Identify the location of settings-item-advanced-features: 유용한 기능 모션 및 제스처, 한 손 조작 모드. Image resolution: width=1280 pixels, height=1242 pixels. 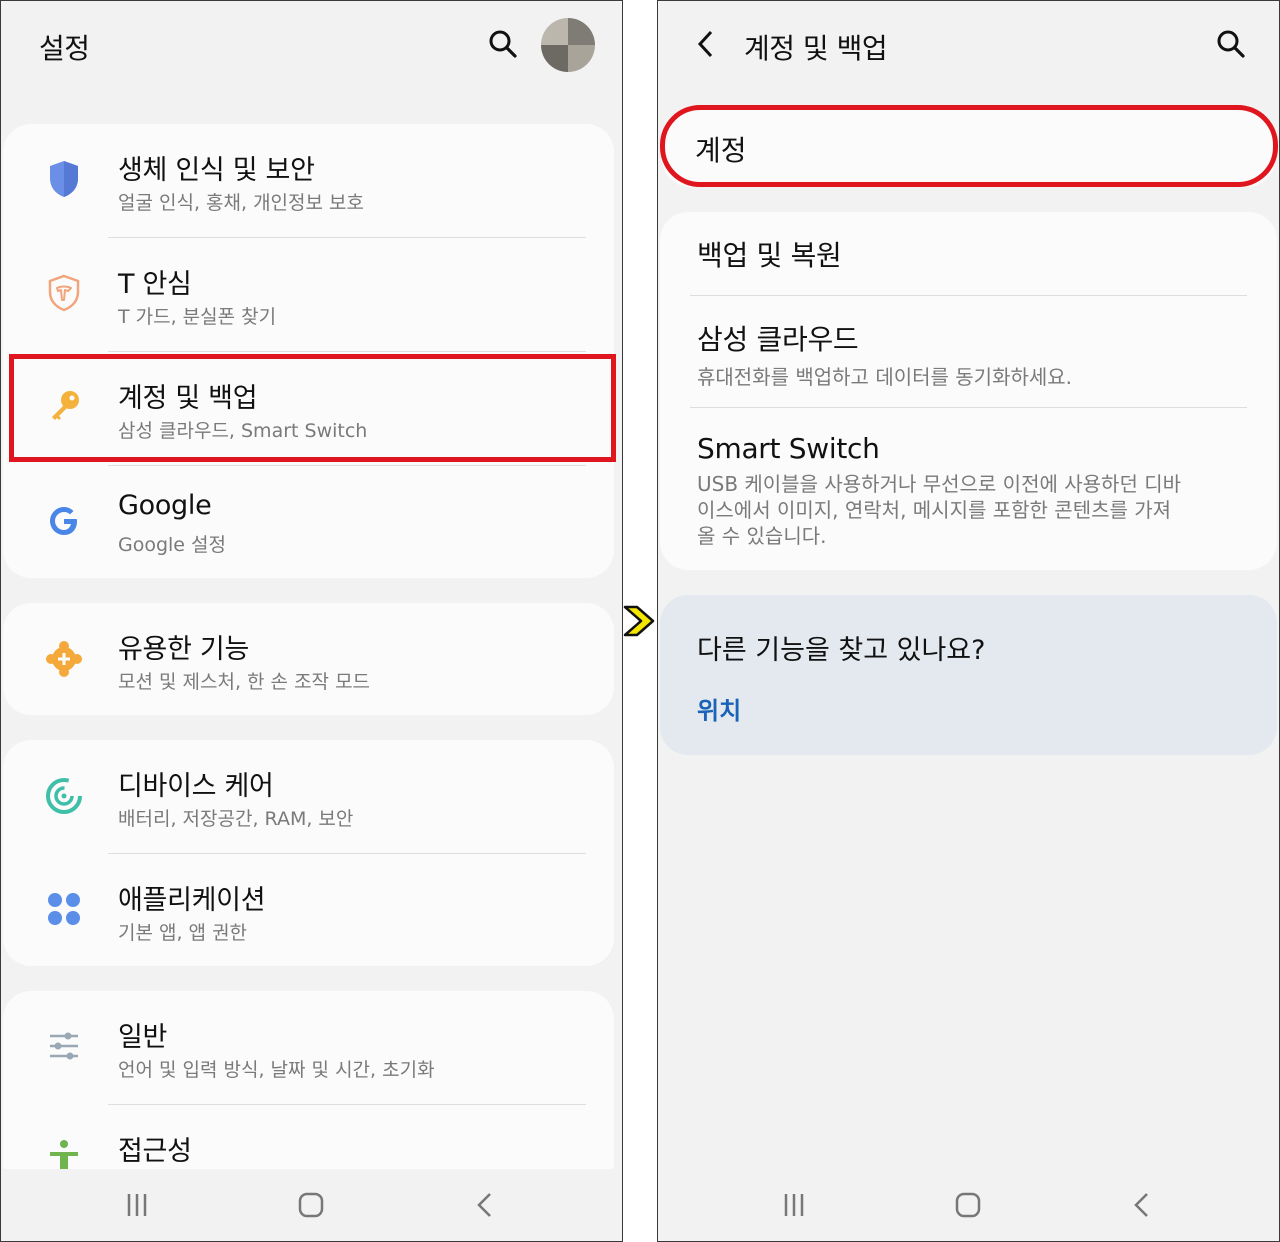
(308, 659).